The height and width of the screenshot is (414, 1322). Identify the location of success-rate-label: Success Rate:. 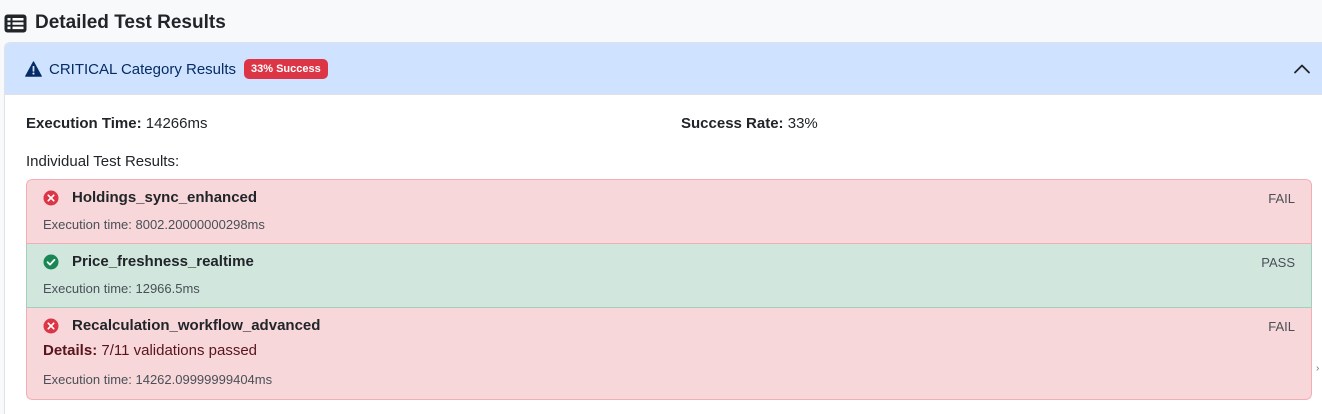
(732, 123).